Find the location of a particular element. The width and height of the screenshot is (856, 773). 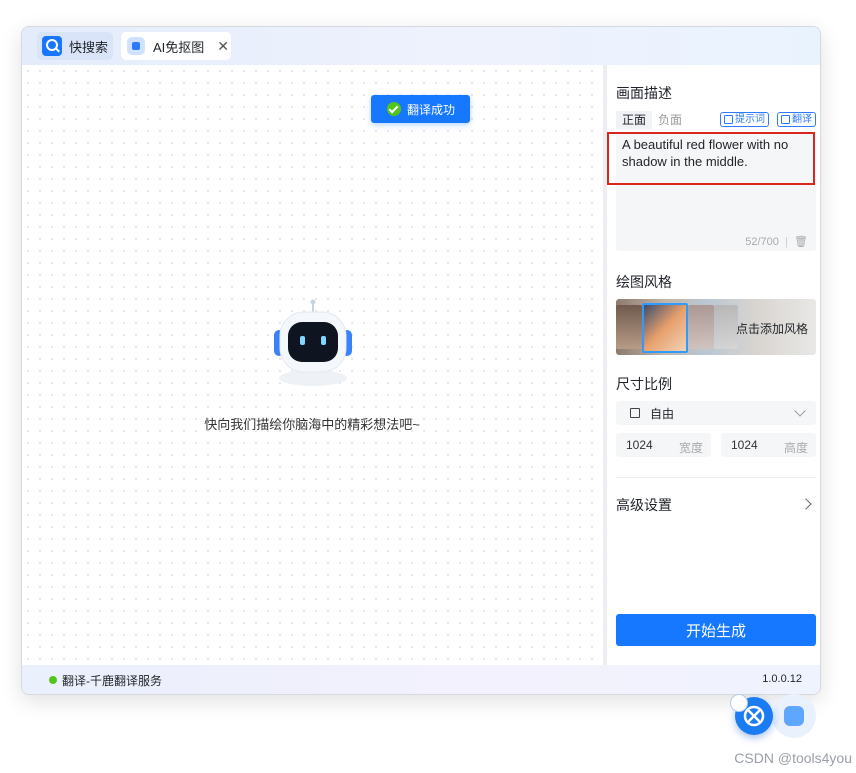

version-label: 1.0.0.12 is located at coordinates (782, 679).